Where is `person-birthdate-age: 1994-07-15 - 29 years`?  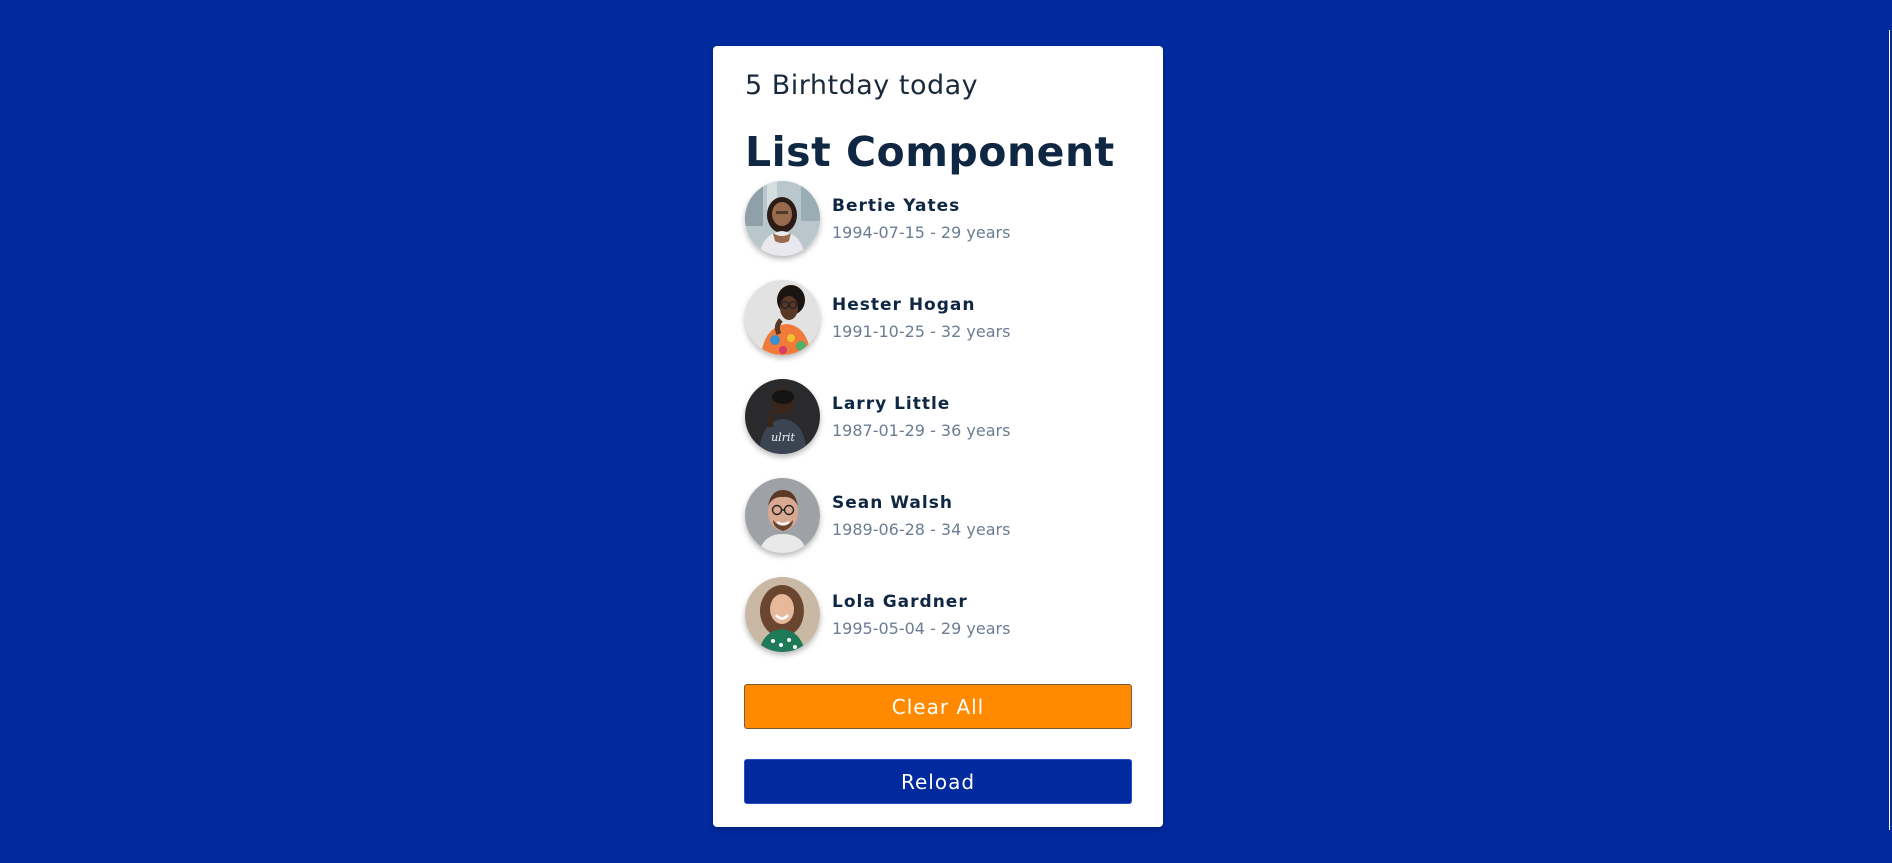
person-birthdate-age: 1994-07-15 - 29 years is located at coordinates (921, 232).